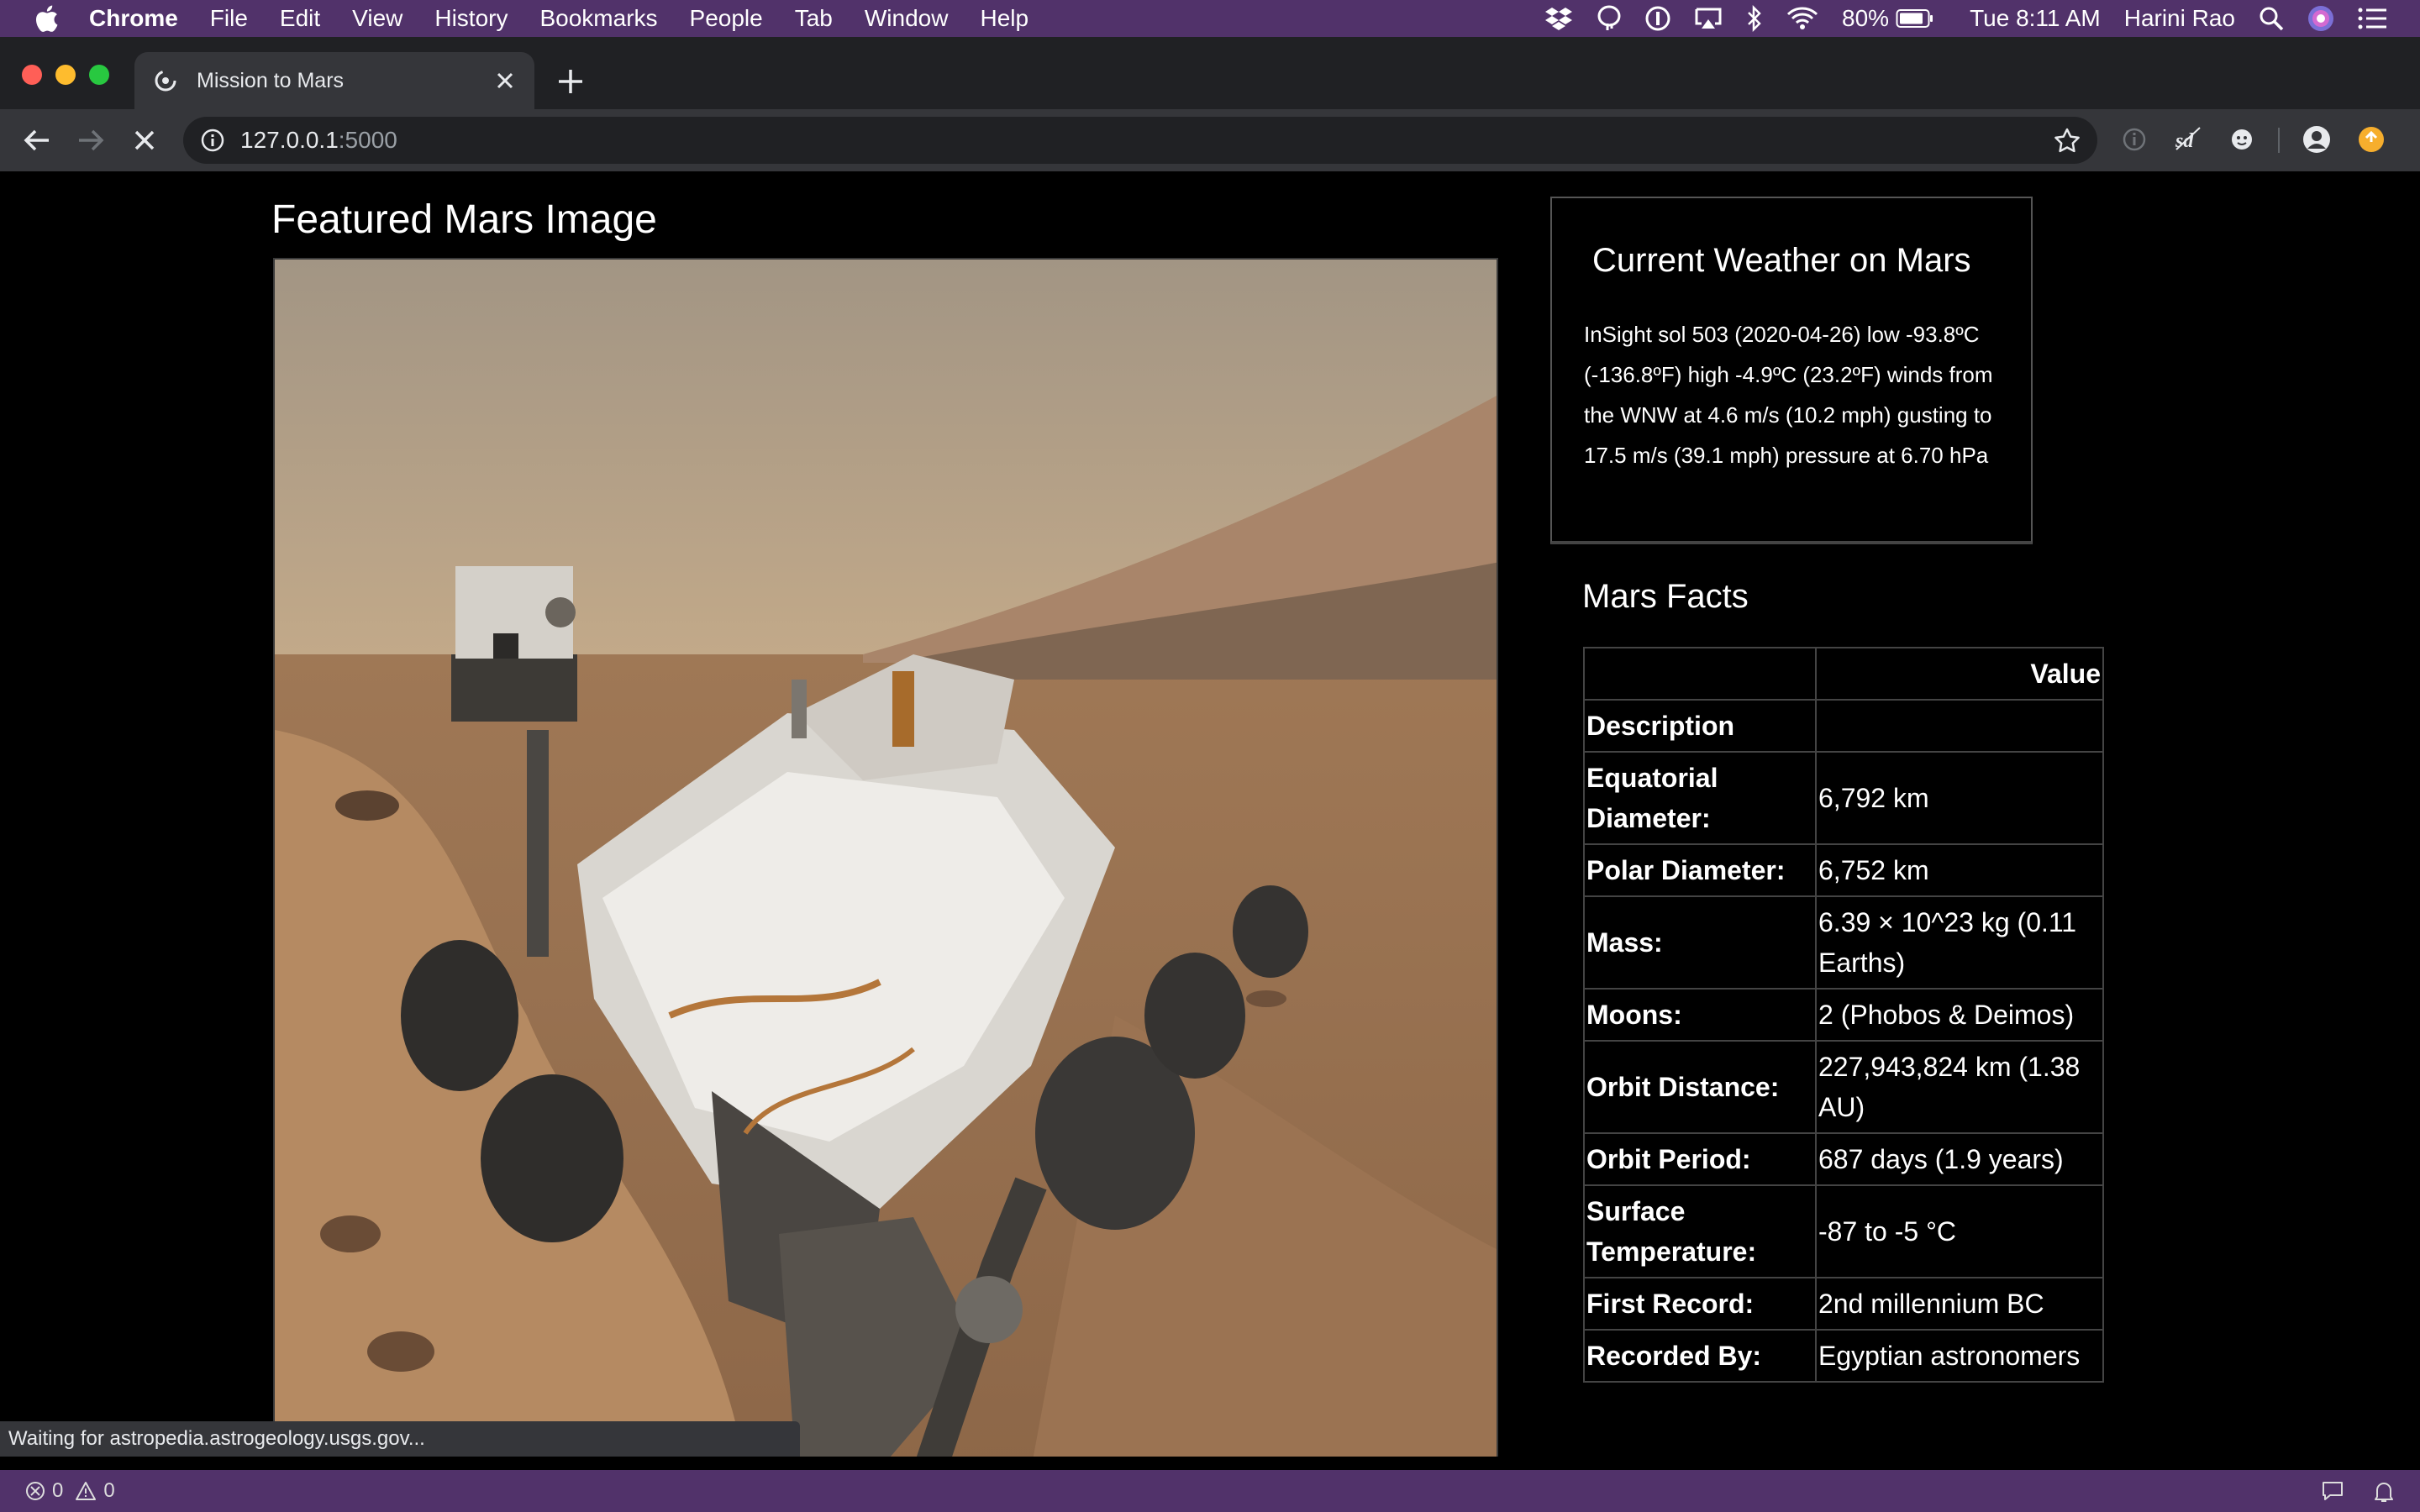  Describe the element at coordinates (2279, 140) in the screenshot. I see `toolbar-divider` at that location.